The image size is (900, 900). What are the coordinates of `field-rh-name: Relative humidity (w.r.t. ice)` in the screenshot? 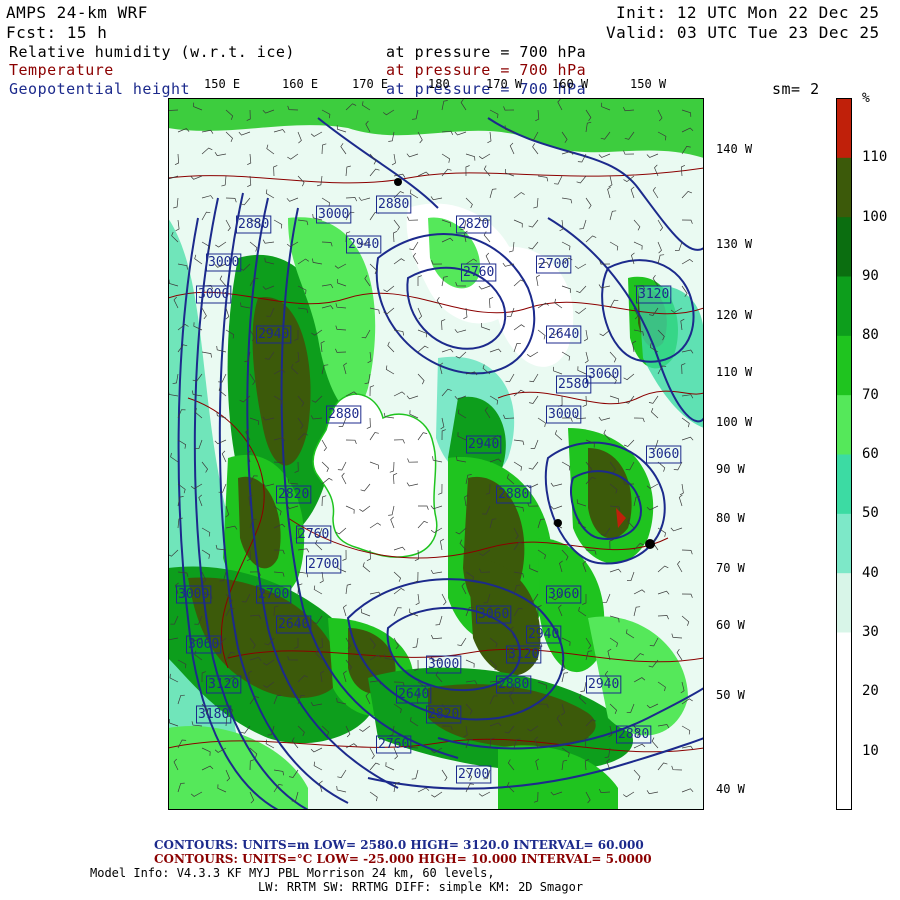 It's located at (152, 52).